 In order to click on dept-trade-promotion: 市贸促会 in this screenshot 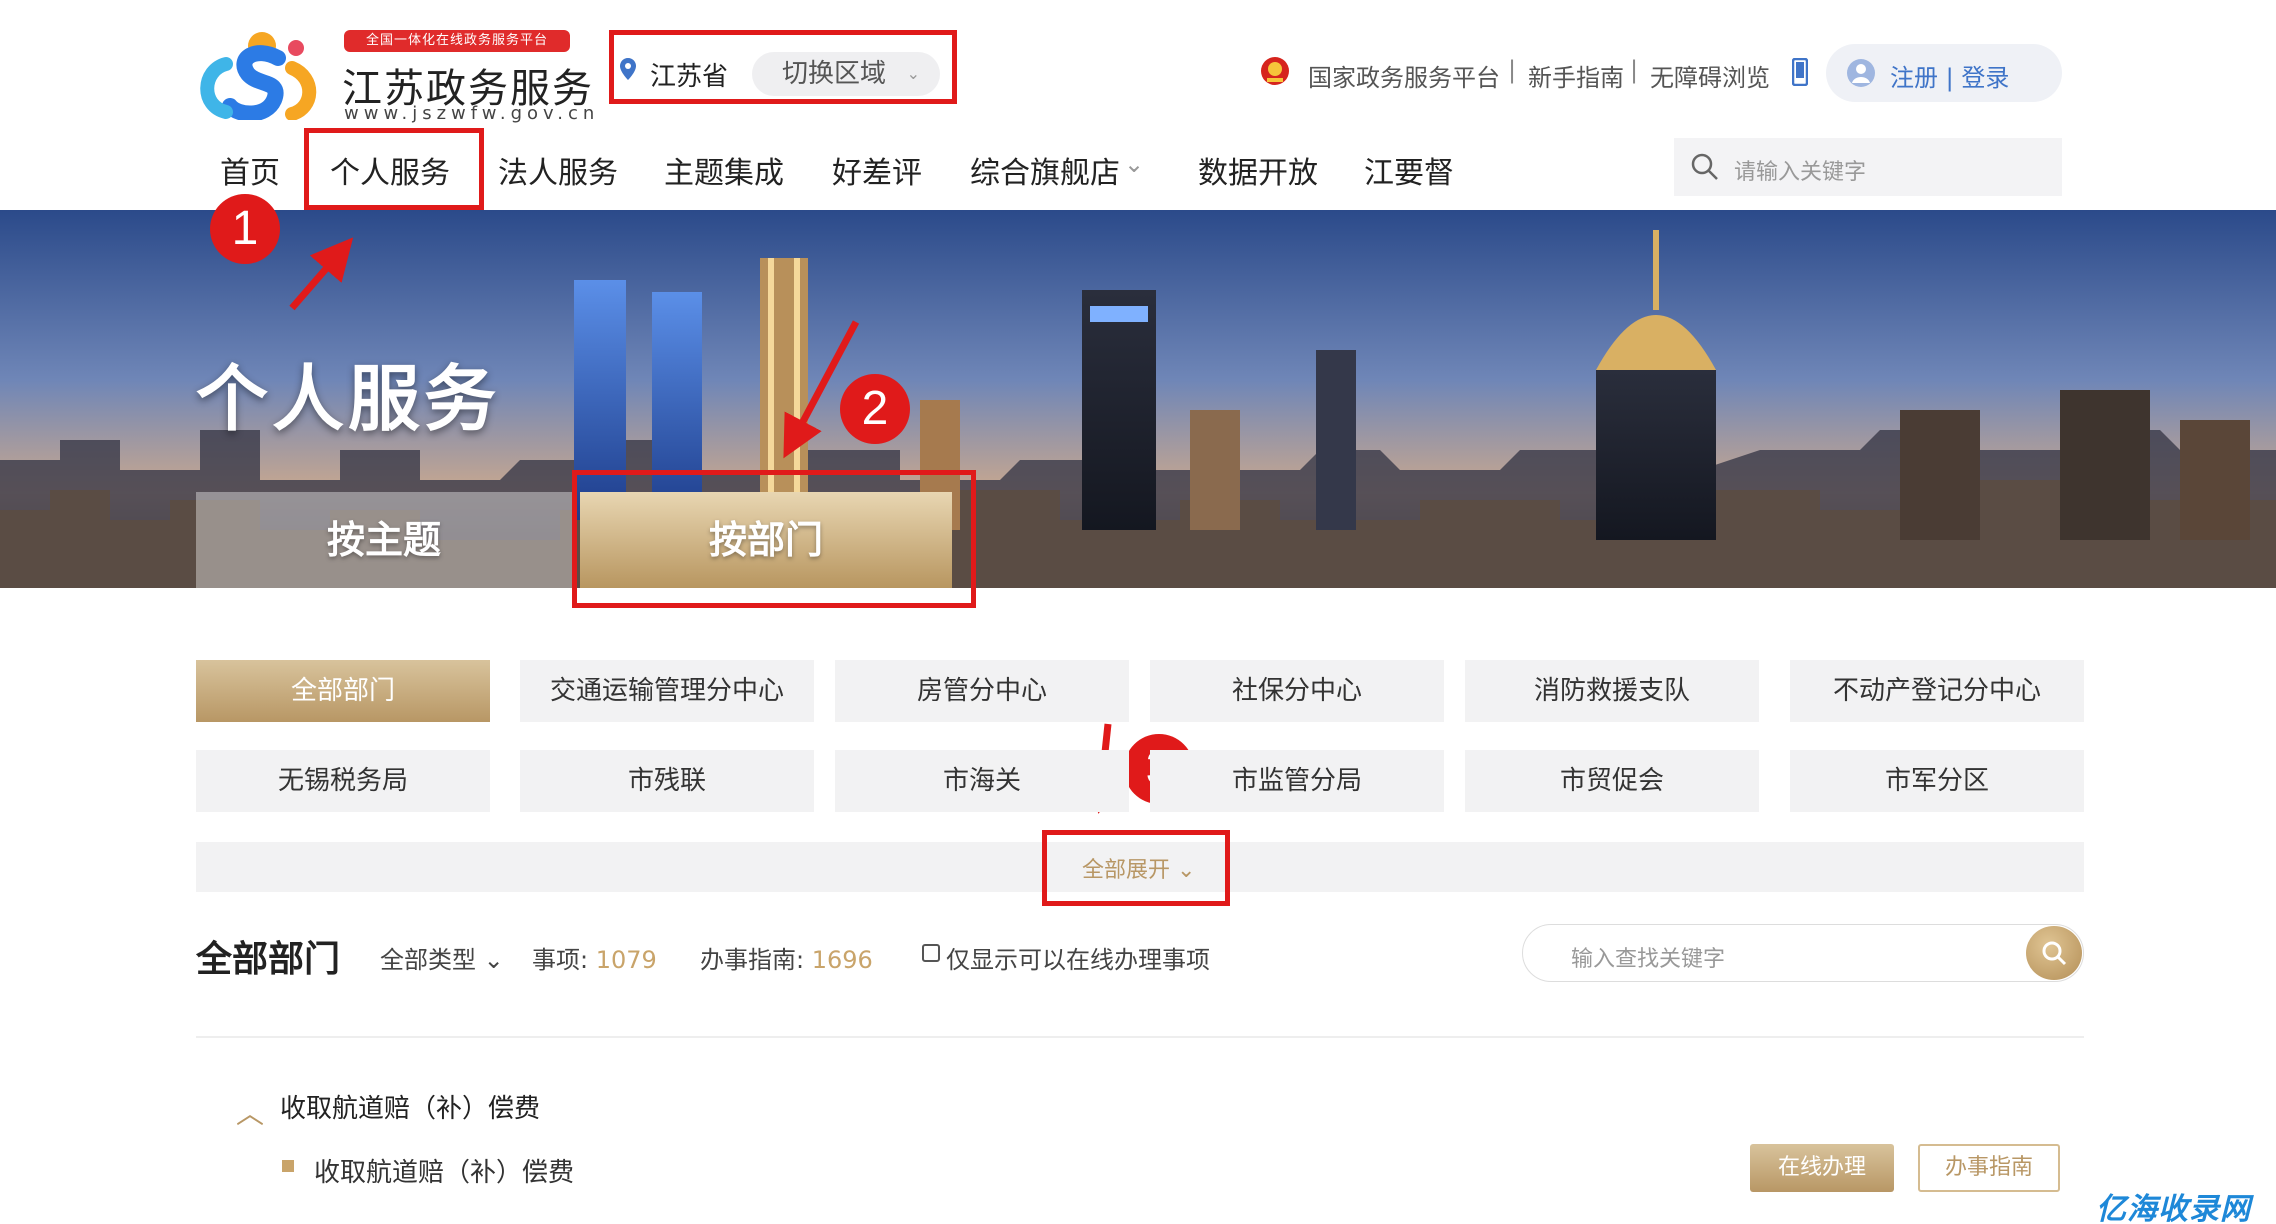, I will do `click(1612, 781)`.